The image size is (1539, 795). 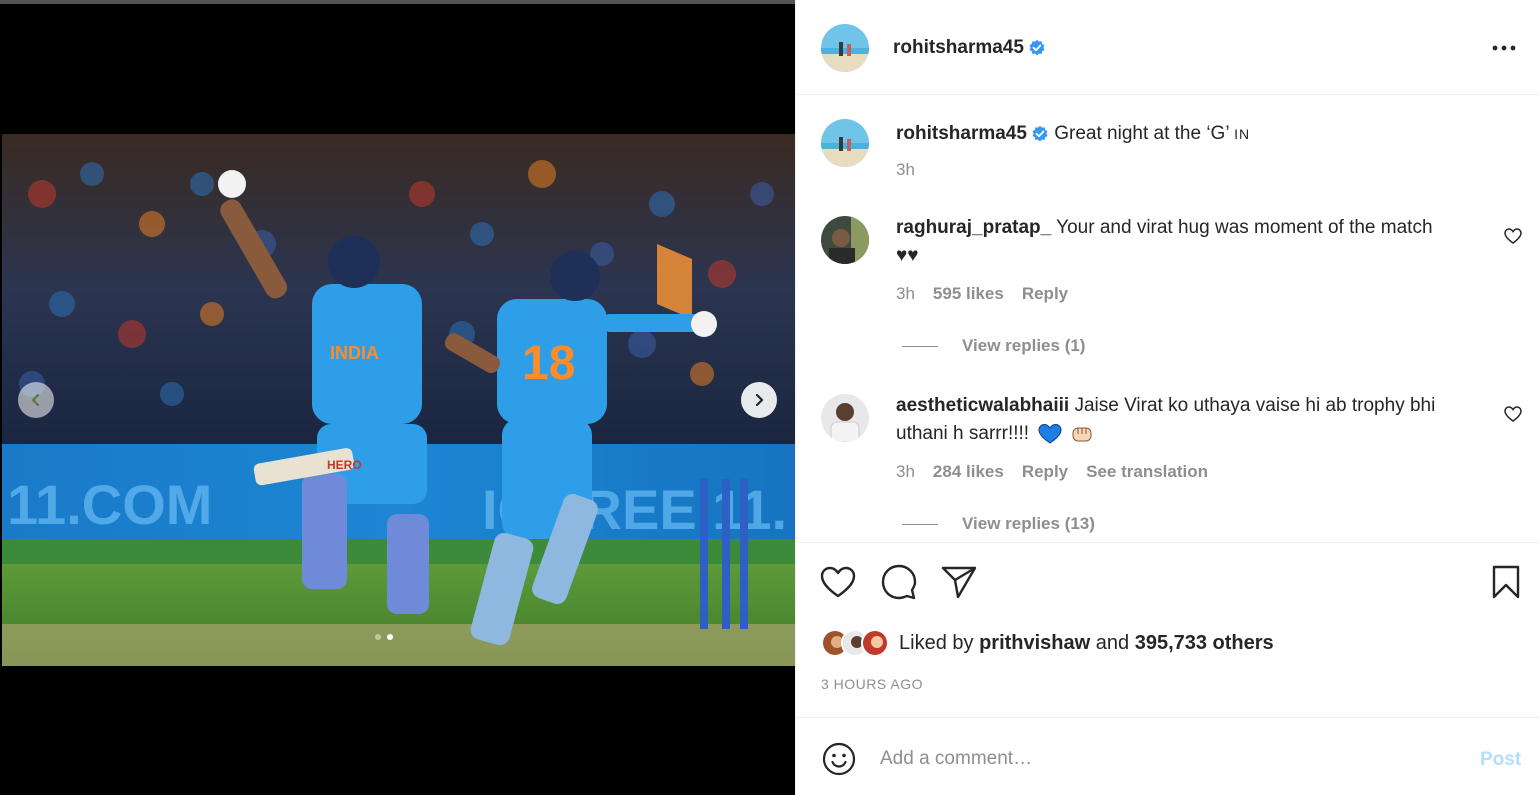 I want to click on chevron-right-icon, so click(x=759, y=400).